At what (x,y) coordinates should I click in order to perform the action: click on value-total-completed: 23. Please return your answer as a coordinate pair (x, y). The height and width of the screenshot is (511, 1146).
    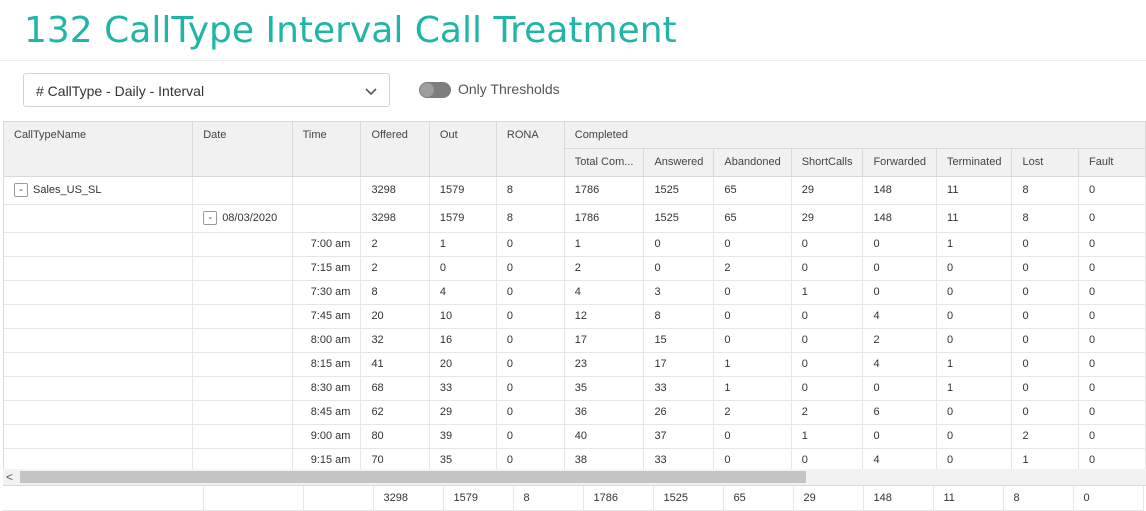
    Looking at the image, I should click on (604, 364).